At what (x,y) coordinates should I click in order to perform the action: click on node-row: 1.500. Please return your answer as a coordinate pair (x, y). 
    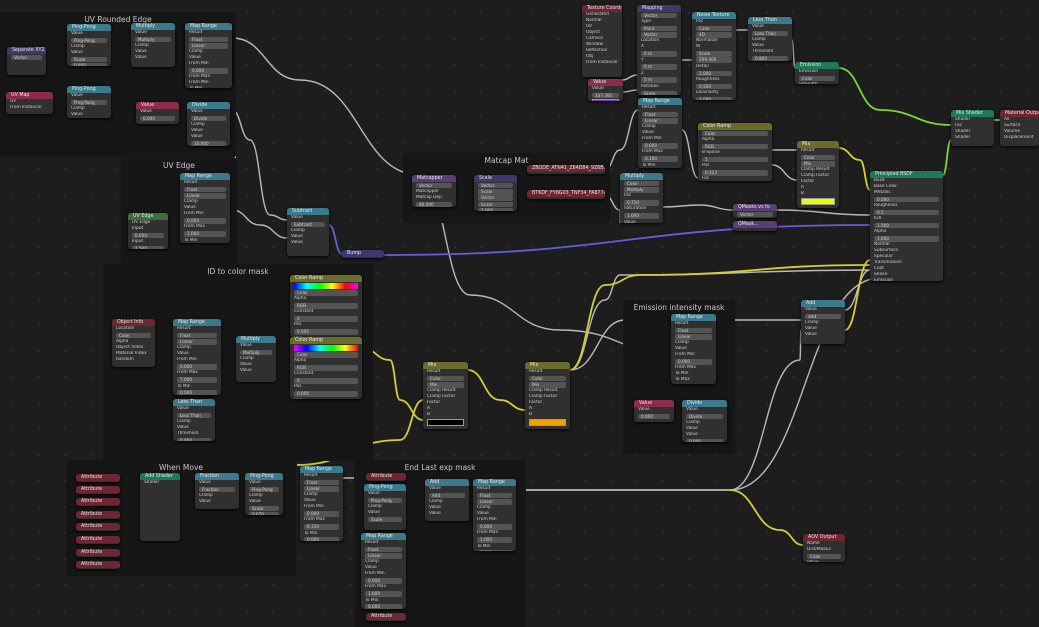
    Looking at the image, I should click on (906, 225).